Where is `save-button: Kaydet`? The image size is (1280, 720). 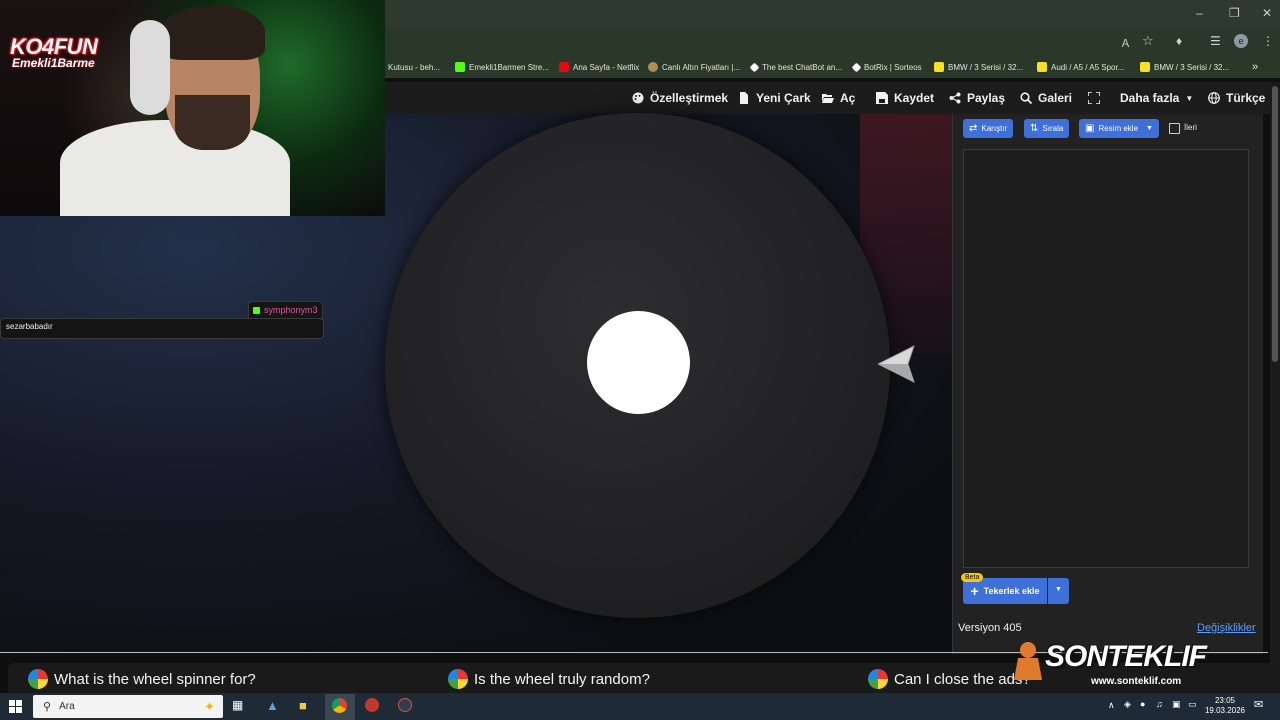
save-button: Kaydet is located at coordinates (905, 98).